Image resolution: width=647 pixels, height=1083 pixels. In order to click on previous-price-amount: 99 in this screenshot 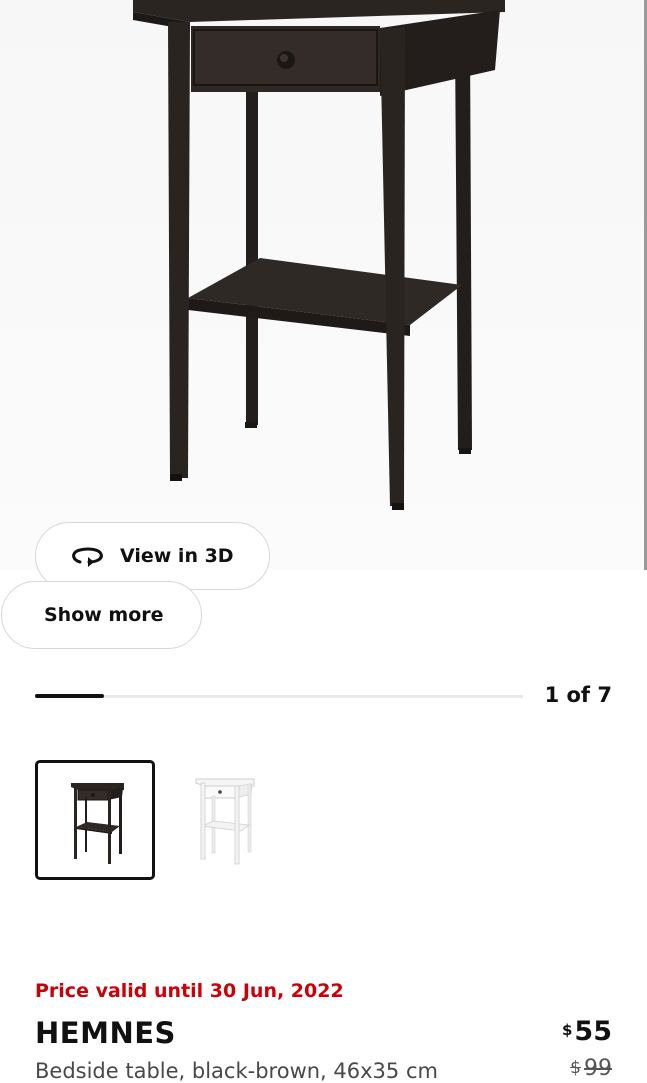, I will do `click(598, 1068)`.